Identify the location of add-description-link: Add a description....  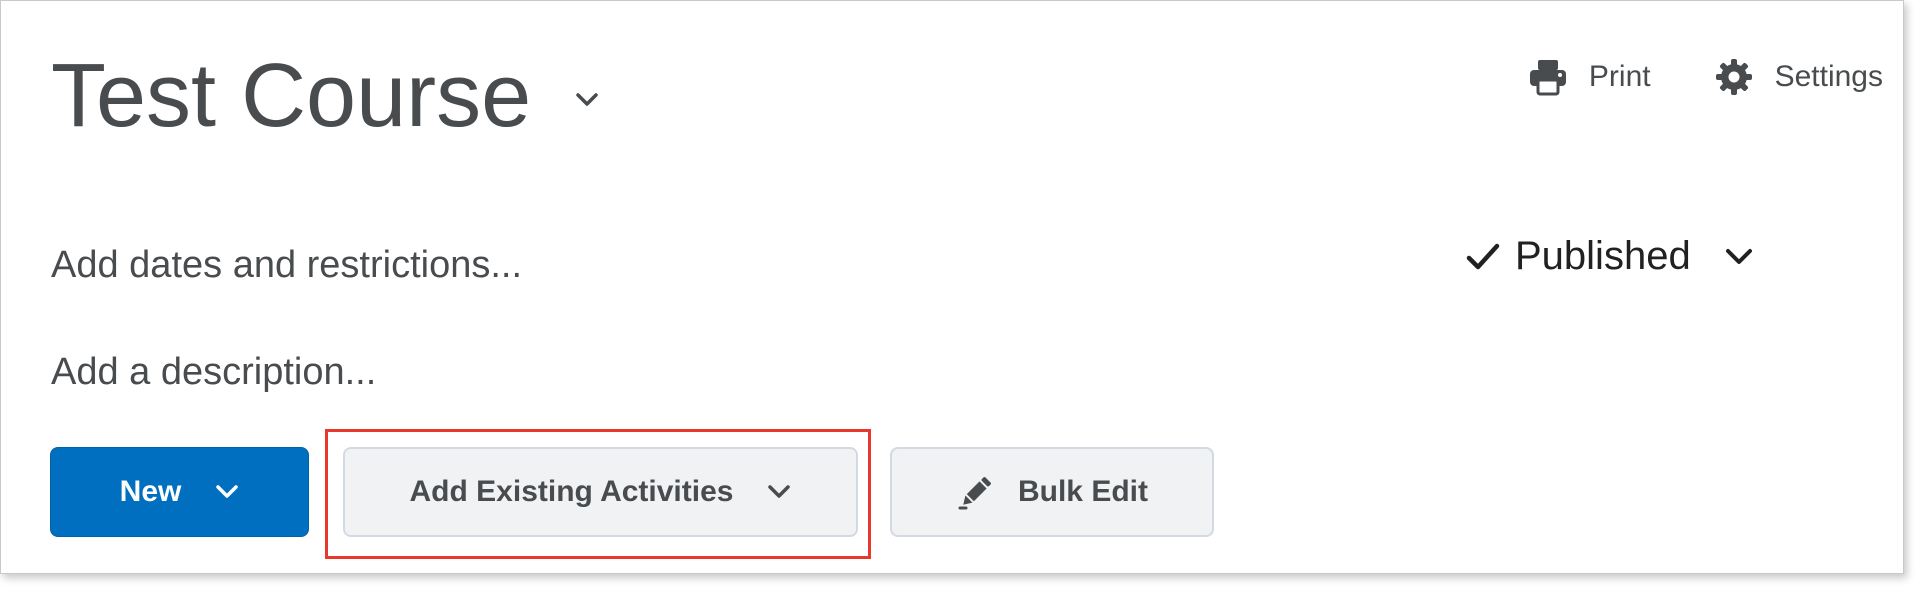
(213, 372).